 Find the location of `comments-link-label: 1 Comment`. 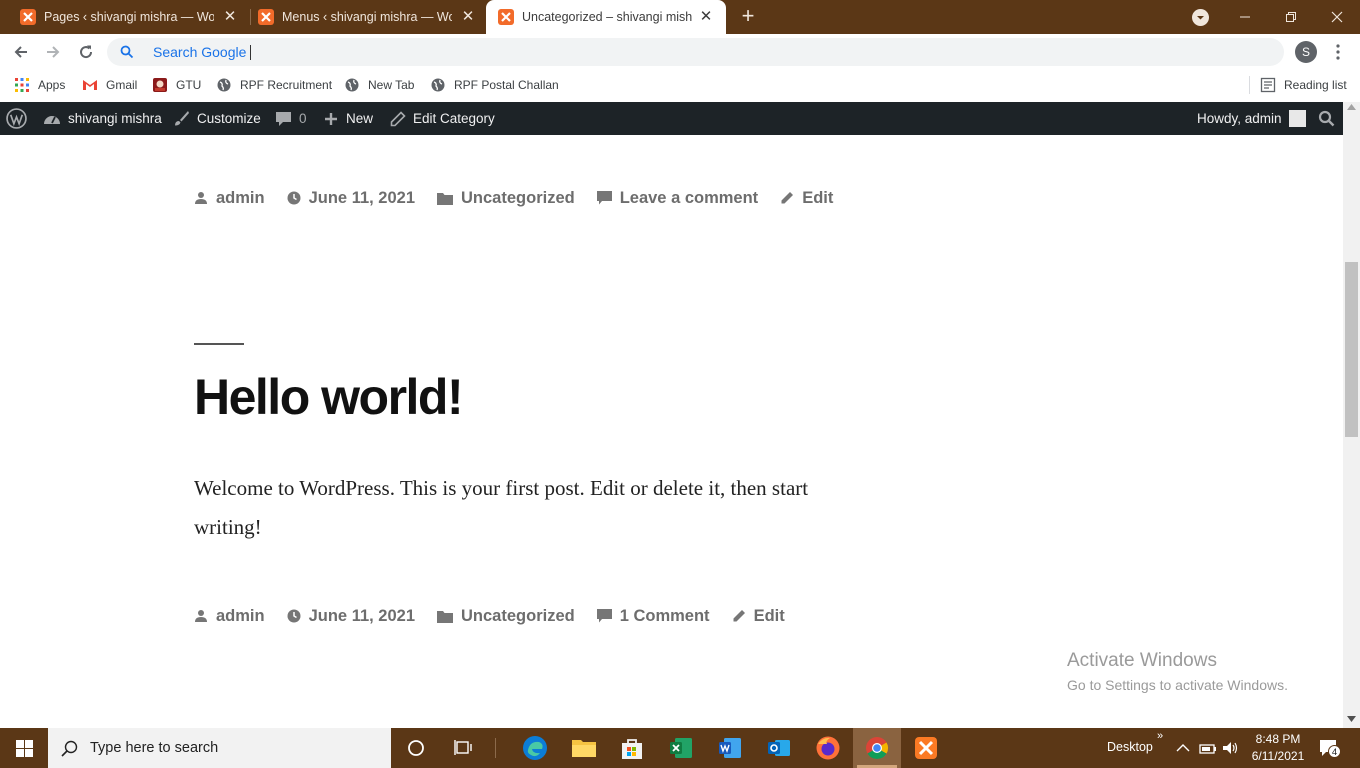

comments-link-label: 1 Comment is located at coordinates (664, 615).